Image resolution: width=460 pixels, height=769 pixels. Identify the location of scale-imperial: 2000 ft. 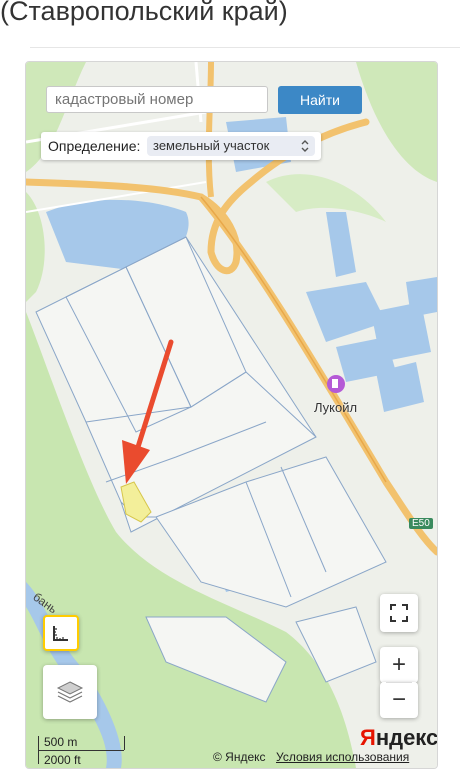
(62, 760).